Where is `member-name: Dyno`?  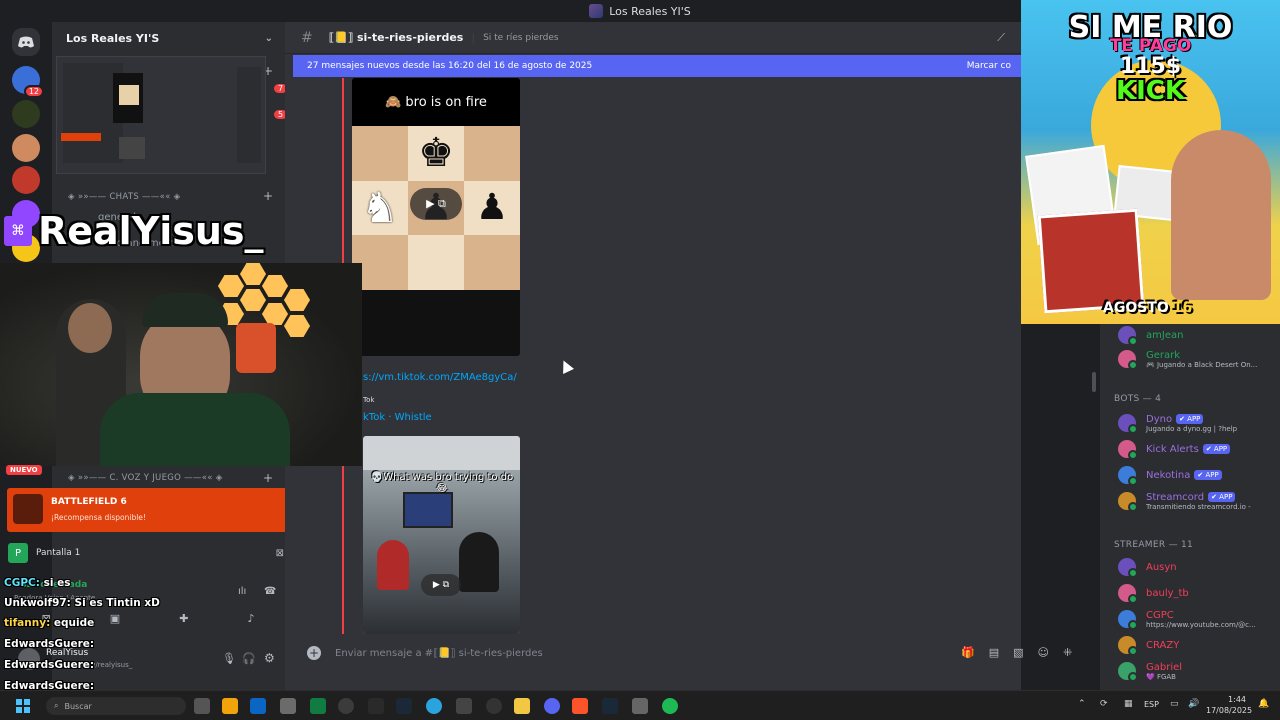 member-name: Dyno is located at coordinates (1159, 419).